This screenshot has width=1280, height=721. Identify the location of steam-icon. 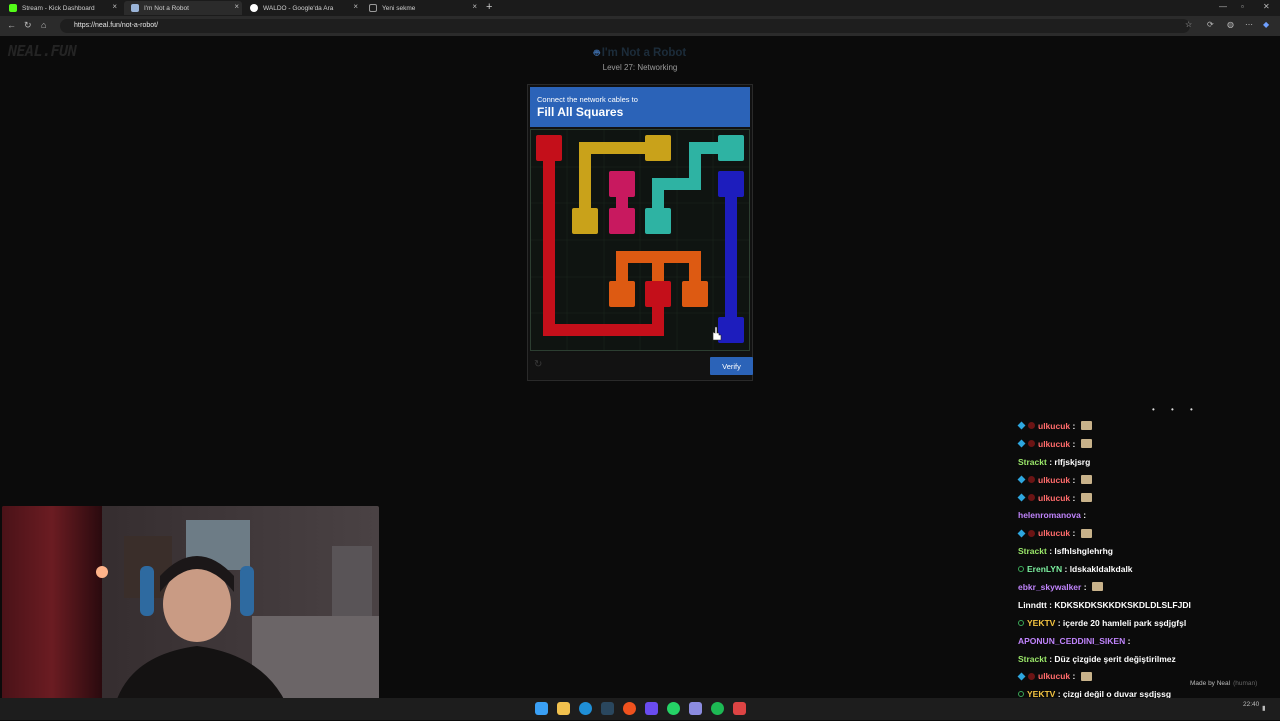
(607, 708).